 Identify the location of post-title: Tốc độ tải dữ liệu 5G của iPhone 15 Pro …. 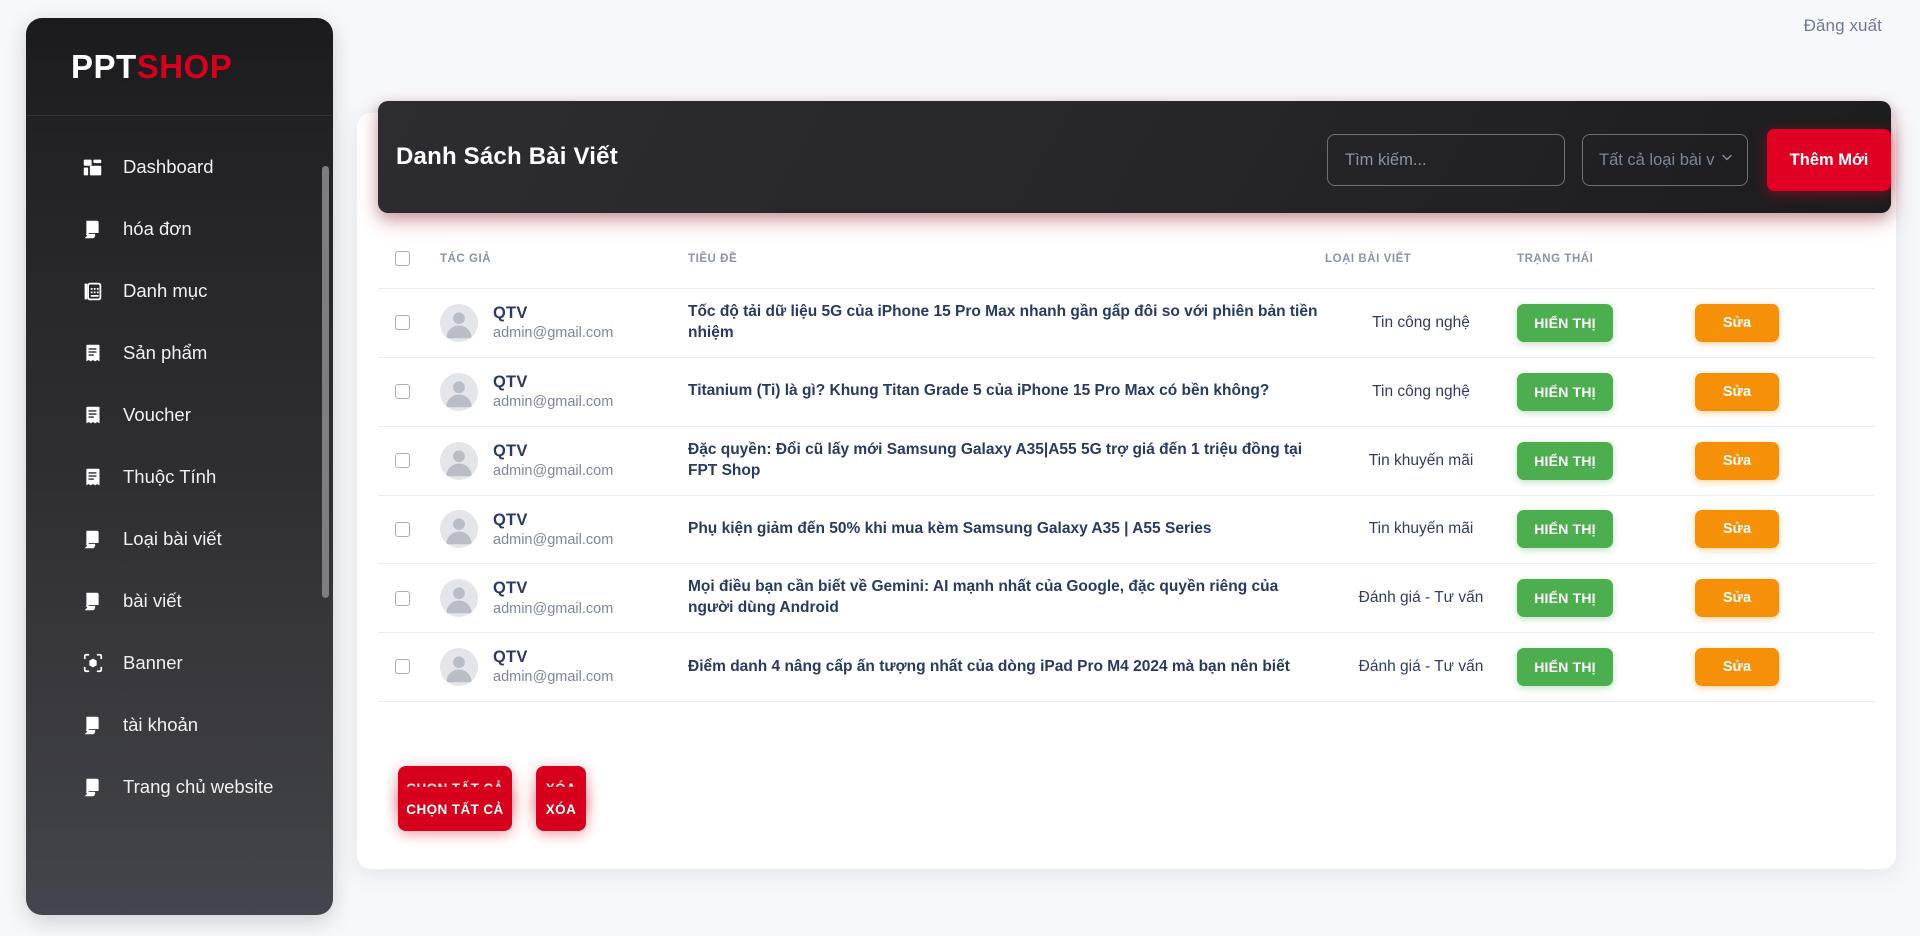
(1006, 323).